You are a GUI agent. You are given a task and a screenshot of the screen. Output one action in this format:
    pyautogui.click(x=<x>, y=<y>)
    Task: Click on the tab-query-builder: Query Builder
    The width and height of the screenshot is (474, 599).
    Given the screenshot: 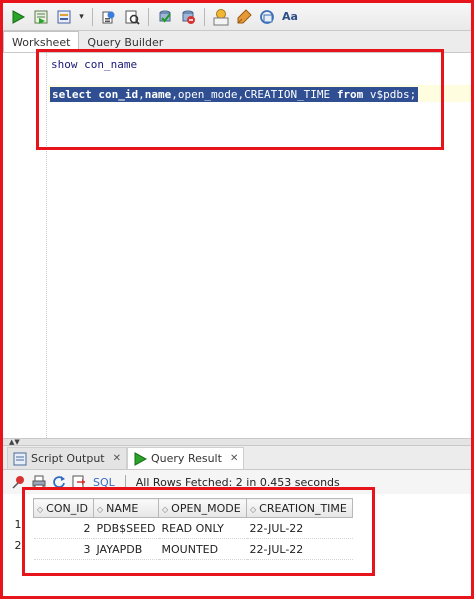 What is the action you would take?
    pyautogui.click(x=125, y=42)
    